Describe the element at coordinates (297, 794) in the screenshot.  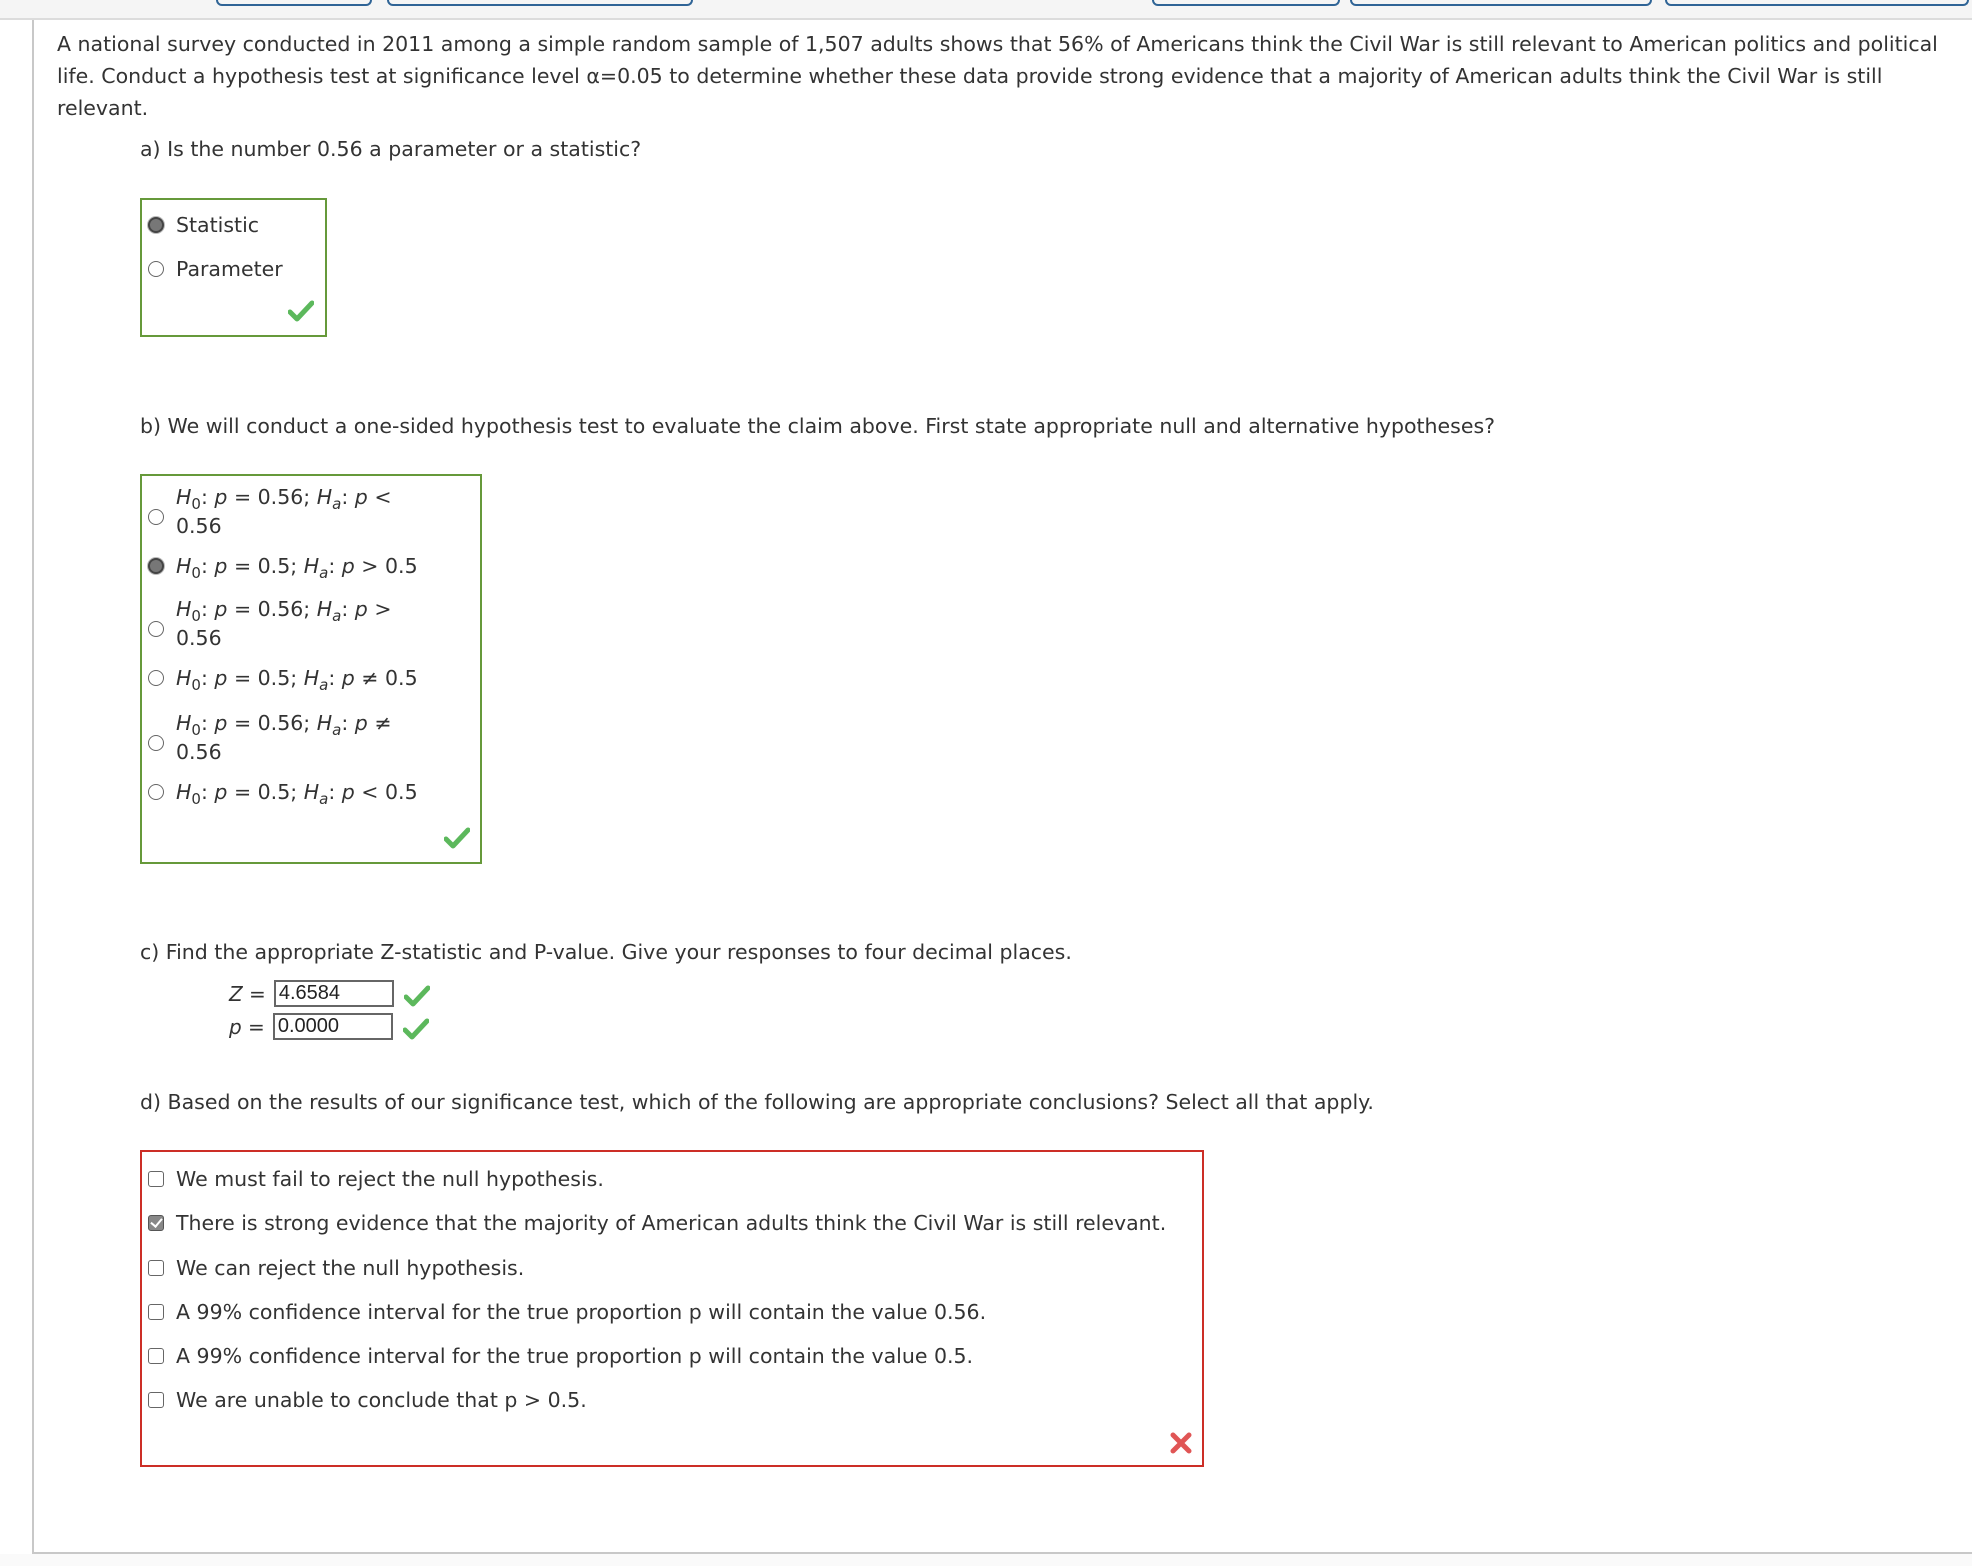
I see `option-label: H0: p = 0.5; Ha: p < 0.5` at that location.